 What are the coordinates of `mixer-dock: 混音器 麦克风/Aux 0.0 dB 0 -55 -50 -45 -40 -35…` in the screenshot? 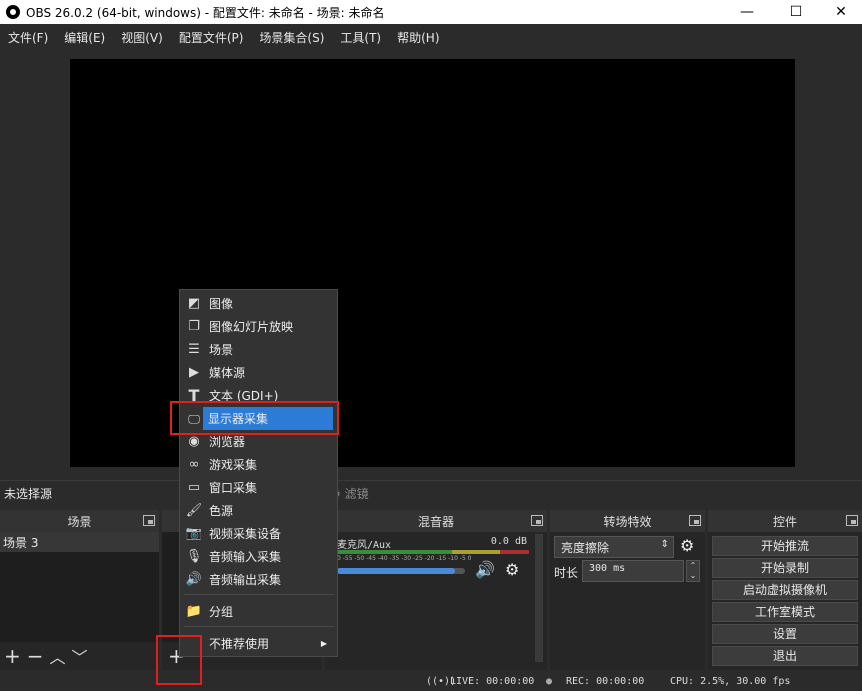 It's located at (436, 590).